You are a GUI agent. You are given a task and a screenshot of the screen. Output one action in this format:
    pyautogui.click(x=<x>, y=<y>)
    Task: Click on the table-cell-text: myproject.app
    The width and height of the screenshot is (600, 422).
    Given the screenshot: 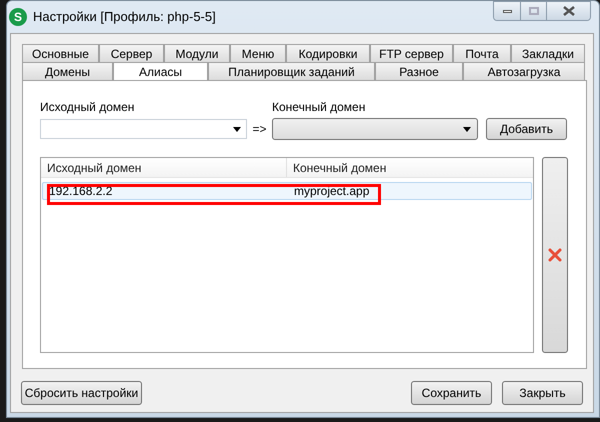 What is the action you would take?
    pyautogui.click(x=331, y=191)
    